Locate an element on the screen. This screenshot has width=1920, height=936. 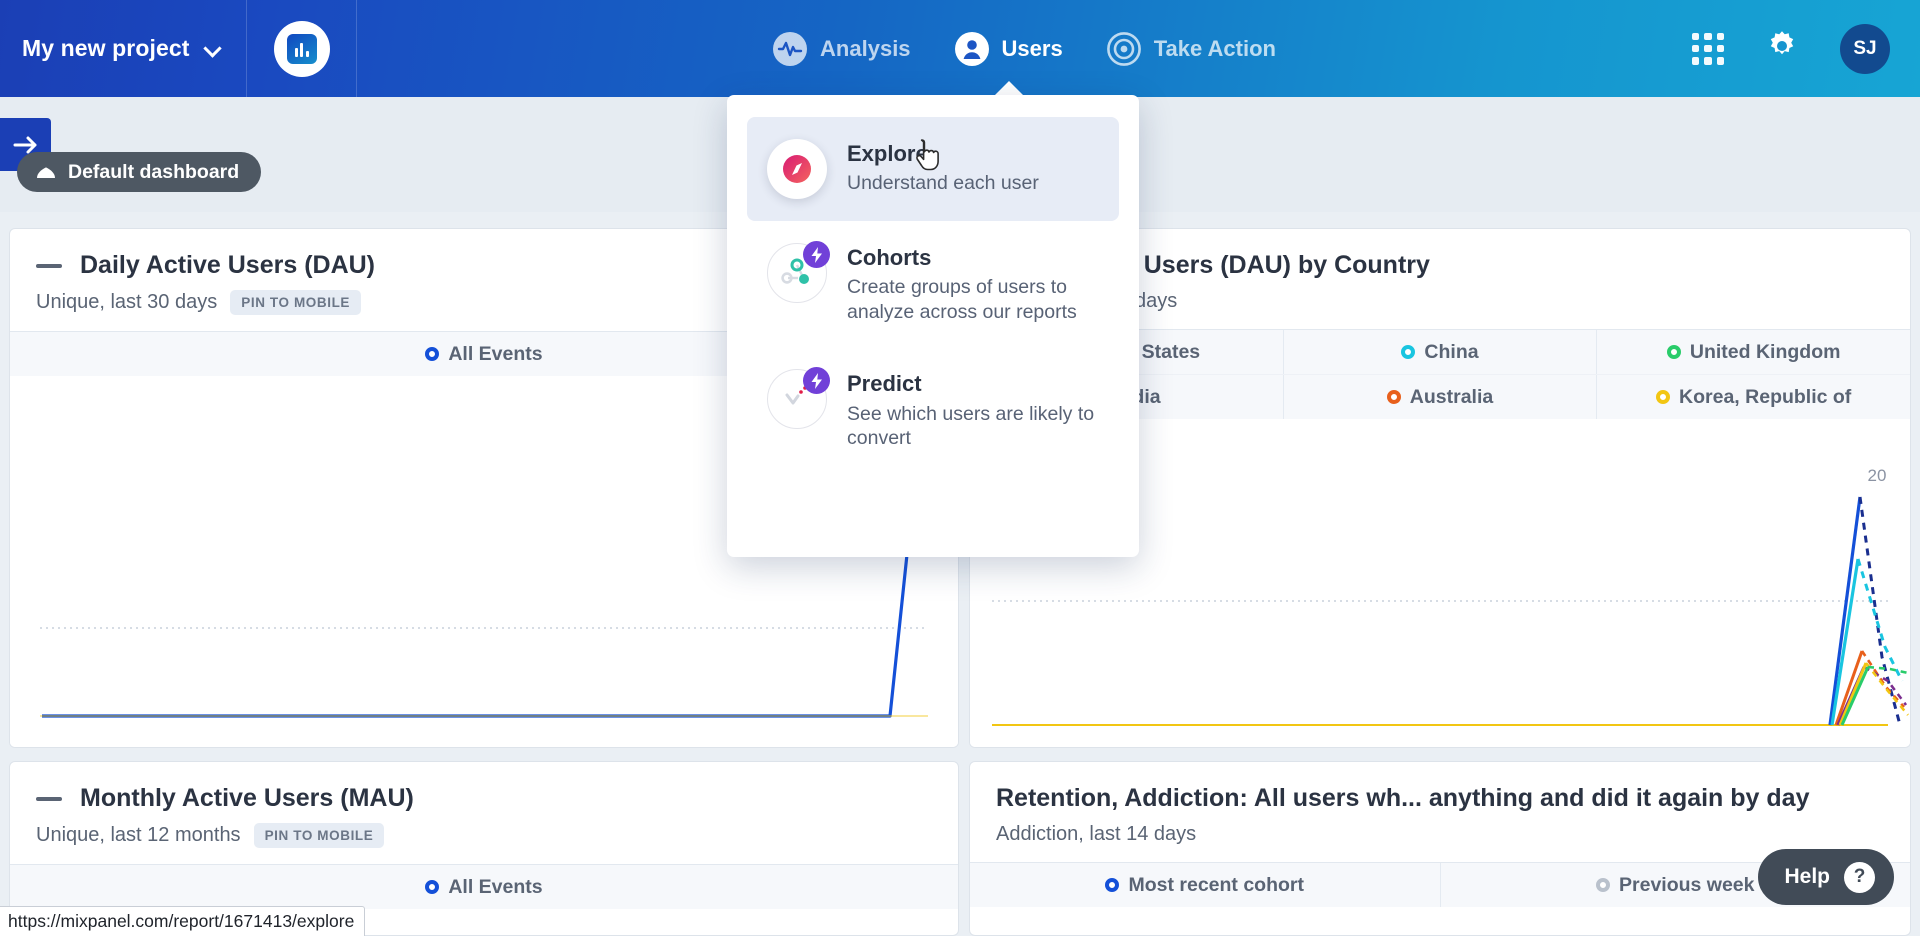
legend-label: Most recent cohort is located at coordinates (1216, 884).